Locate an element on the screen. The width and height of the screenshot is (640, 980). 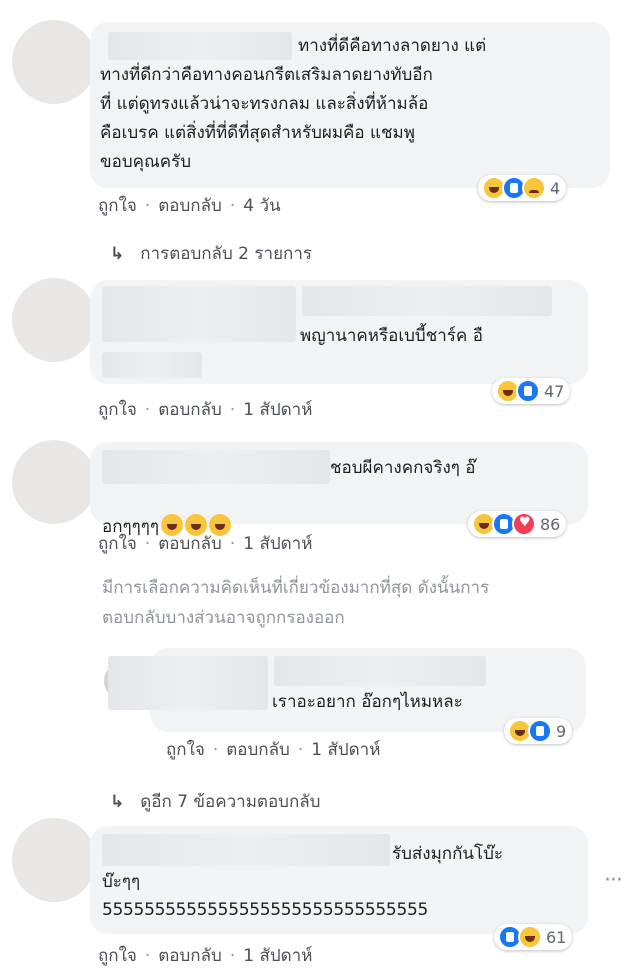
reaction-summary: 4 is located at coordinates (522, 188).